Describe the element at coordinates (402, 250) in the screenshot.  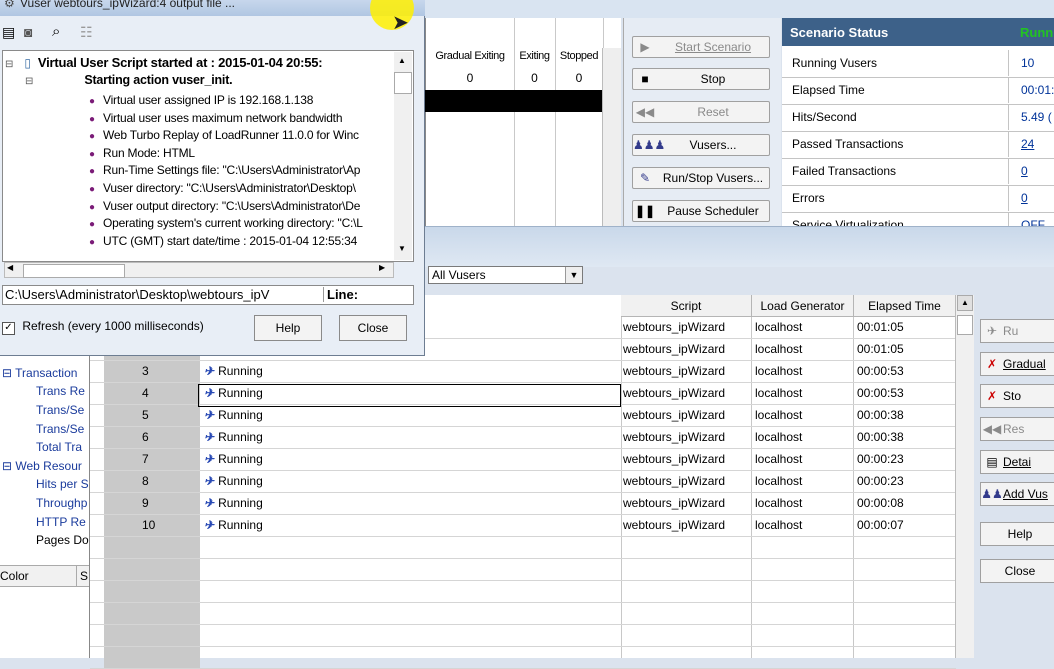
I see `scroll-down-icon: ▼` at that location.